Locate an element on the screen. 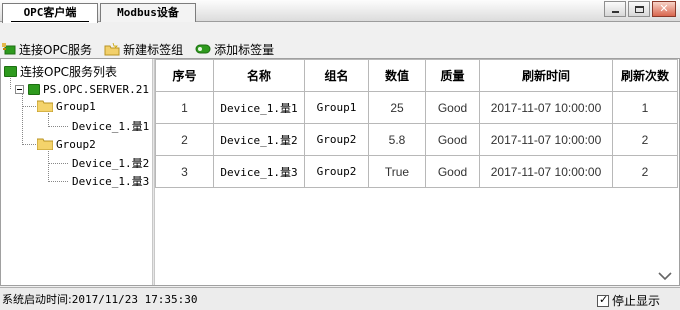 The width and height of the screenshot is (680, 310). server-icon is located at coordinates (34, 89).